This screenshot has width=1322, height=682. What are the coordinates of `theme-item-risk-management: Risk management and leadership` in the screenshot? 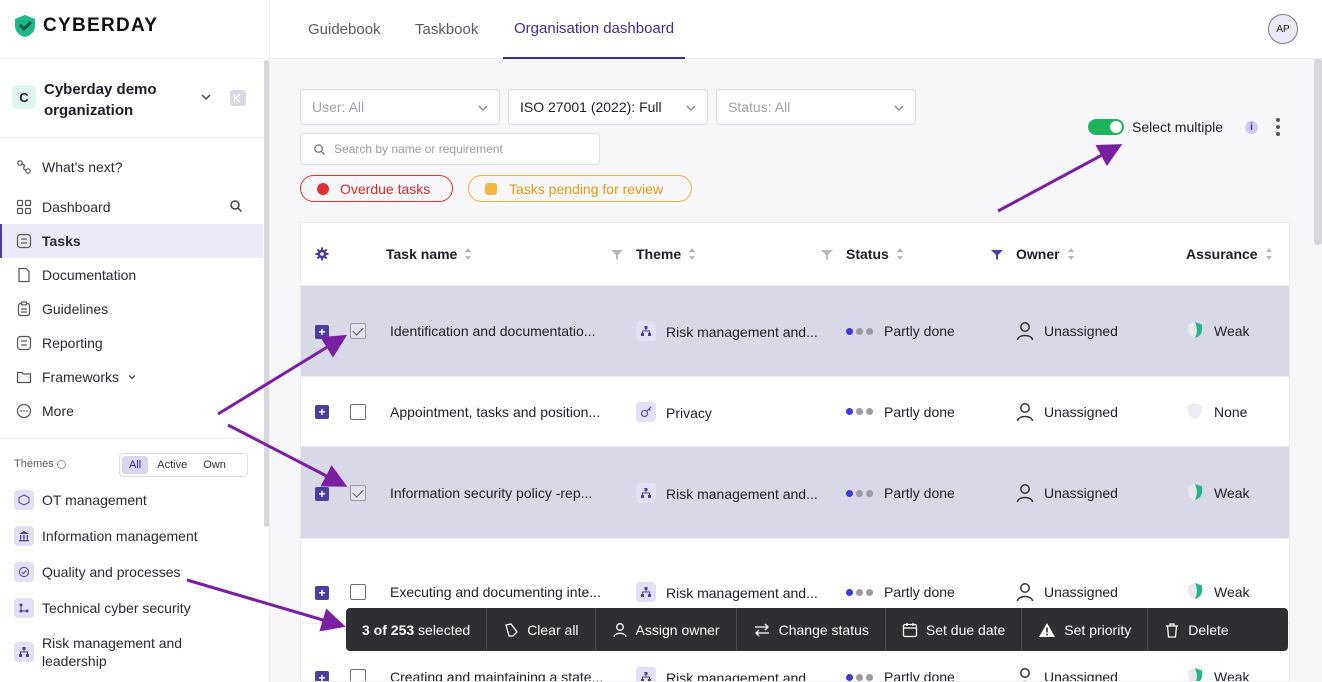 It's located at (131, 652).